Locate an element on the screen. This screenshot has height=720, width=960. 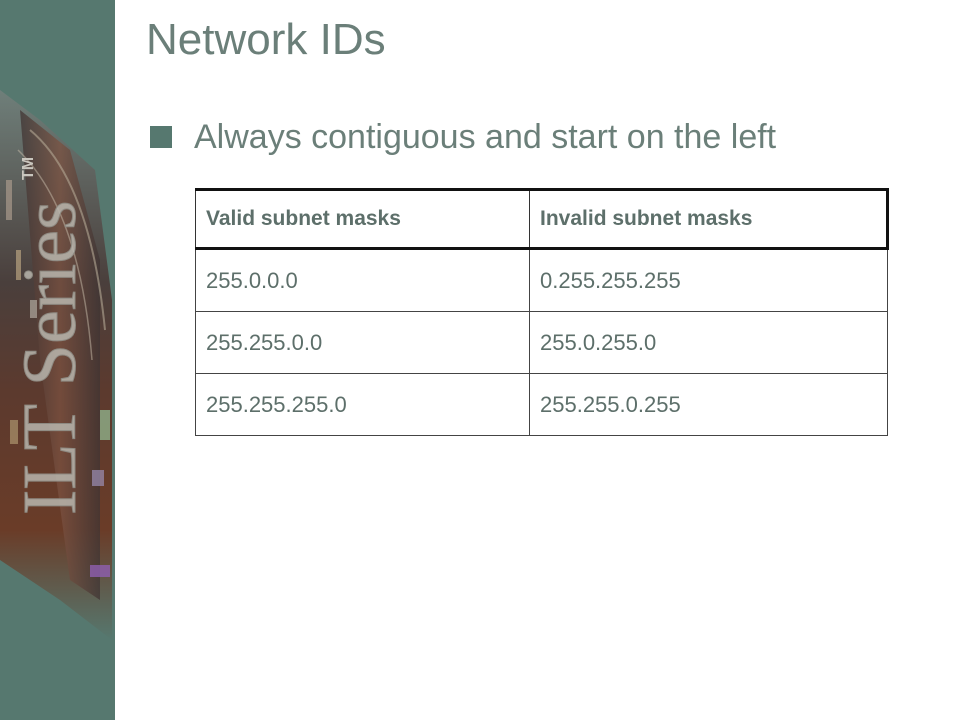
invalid-mask-cell: 255.255.0.255 is located at coordinates (708, 404).